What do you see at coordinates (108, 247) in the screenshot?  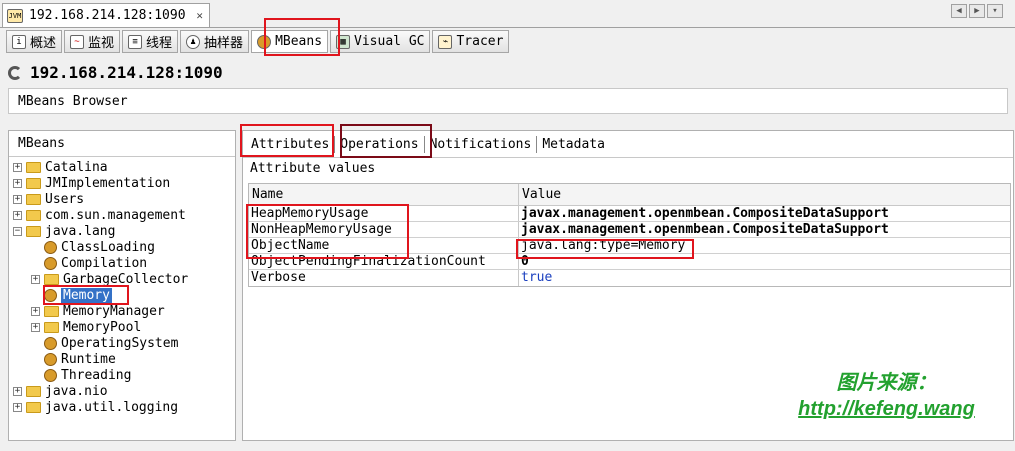 I see `tree-node-label: ClassLoading` at bounding box center [108, 247].